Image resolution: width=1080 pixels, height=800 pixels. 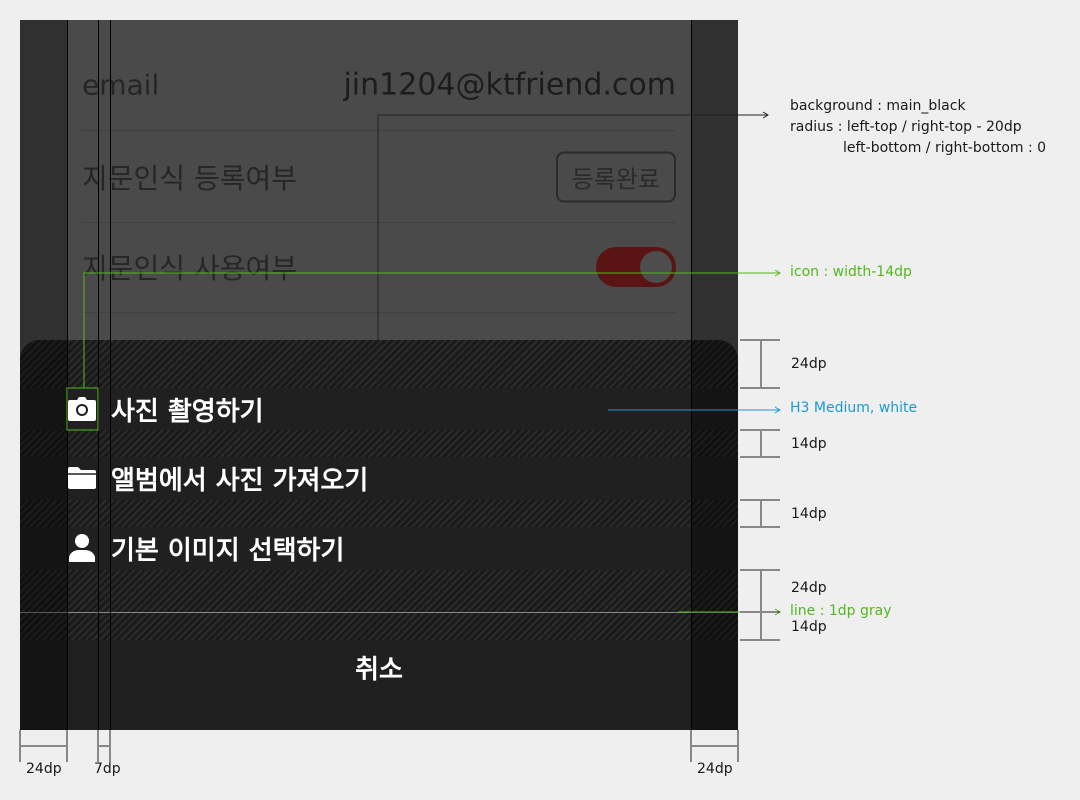 What do you see at coordinates (878, 106) in the screenshot?
I see `background-spec-text: background : main_black` at bounding box center [878, 106].